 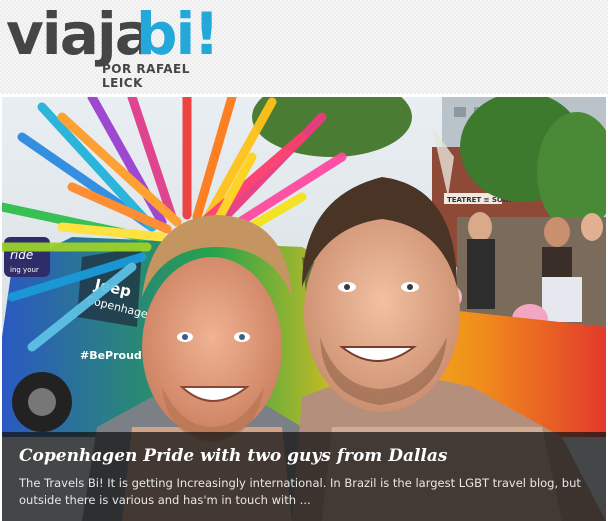 What do you see at coordinates (146, 76) in the screenshot?
I see `logo-tagline: POR RAFAEL LEICK` at bounding box center [146, 76].